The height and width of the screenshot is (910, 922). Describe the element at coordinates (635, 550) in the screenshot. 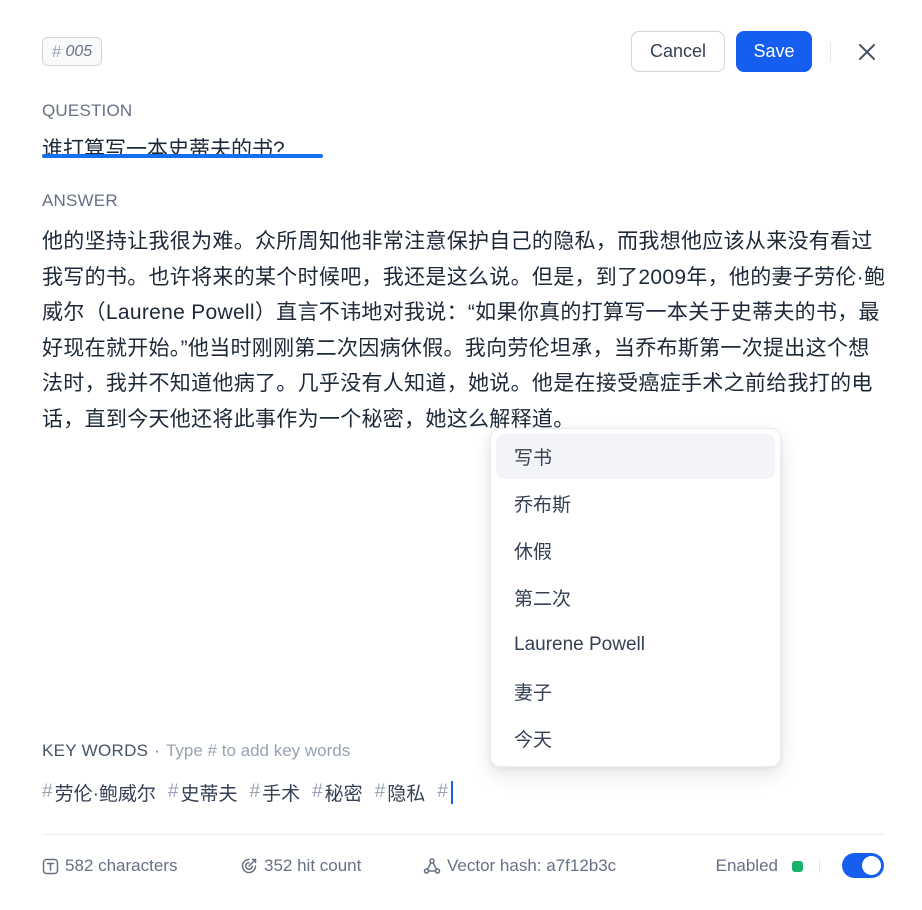

I see `suggestion-item: 休假` at that location.